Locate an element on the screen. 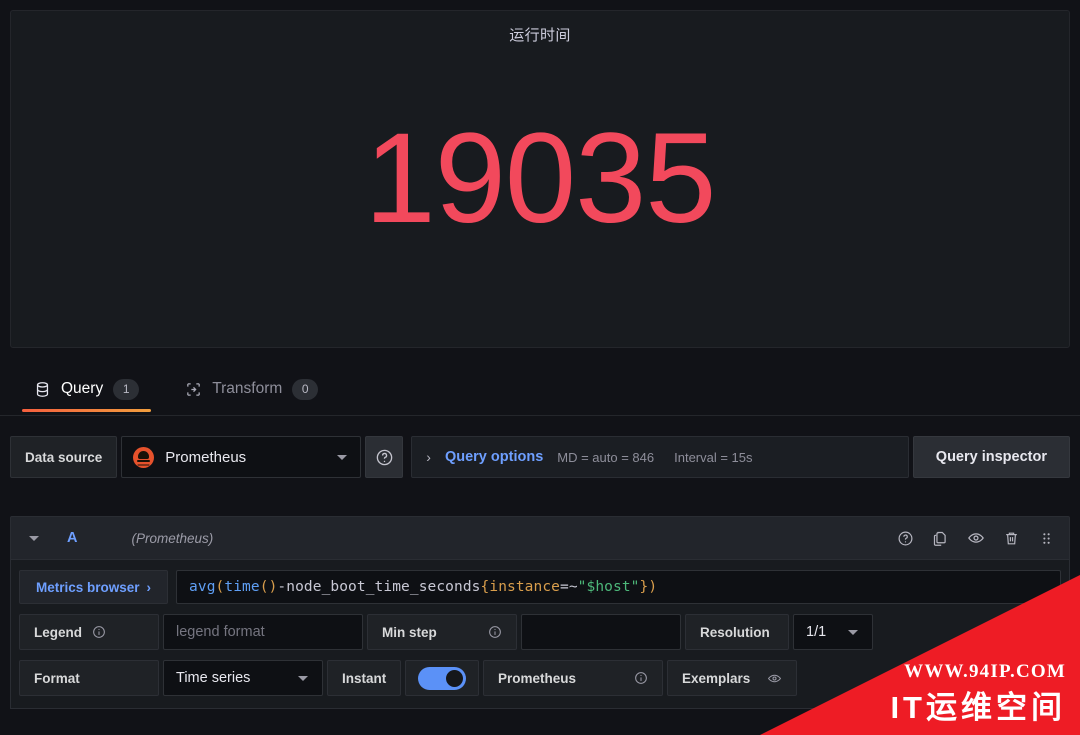 Image resolution: width=1080 pixels, height=735 pixels. instant-label-cell: Instant is located at coordinates (364, 678).